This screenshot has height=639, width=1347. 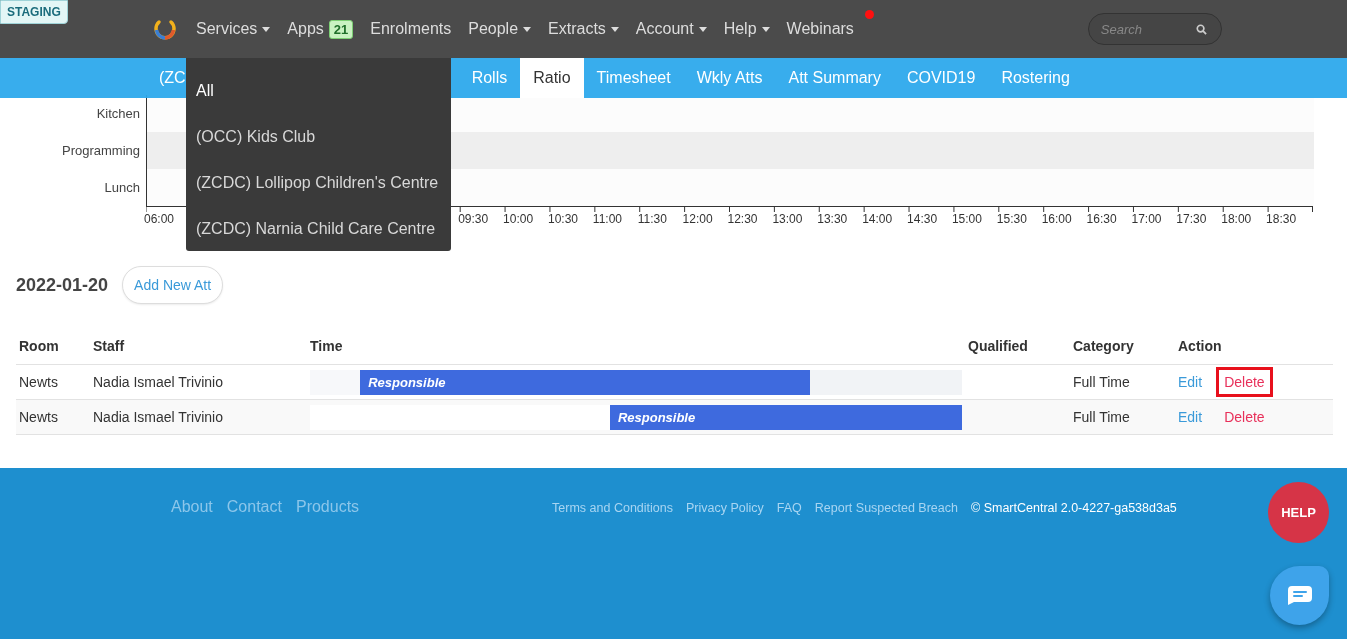 I want to click on axis-tick-label: 18:30, so click(x=1281, y=219).